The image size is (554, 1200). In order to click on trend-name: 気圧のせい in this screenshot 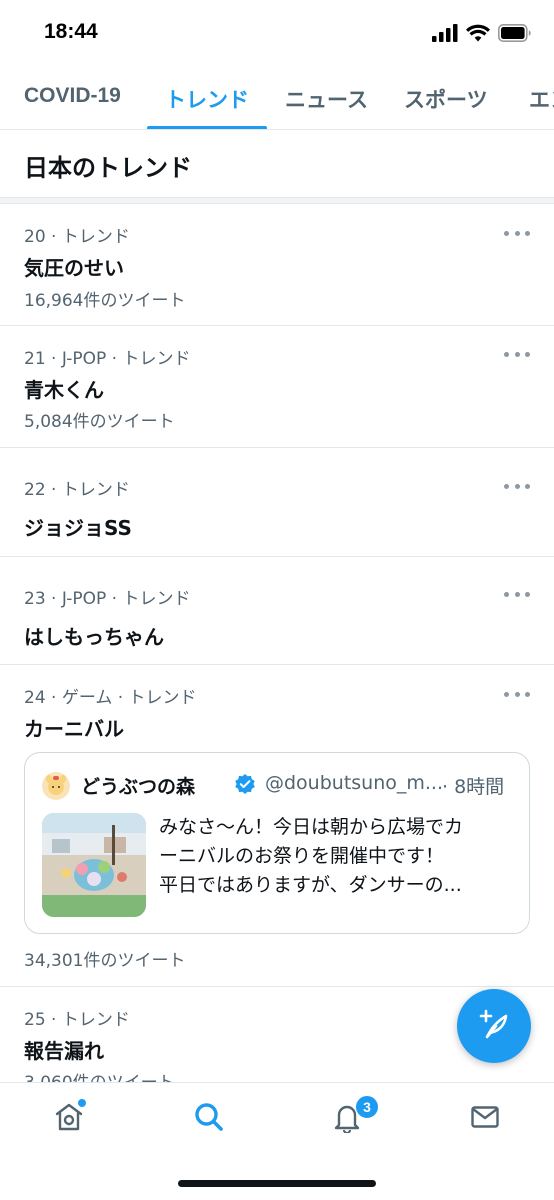, I will do `click(74, 268)`.